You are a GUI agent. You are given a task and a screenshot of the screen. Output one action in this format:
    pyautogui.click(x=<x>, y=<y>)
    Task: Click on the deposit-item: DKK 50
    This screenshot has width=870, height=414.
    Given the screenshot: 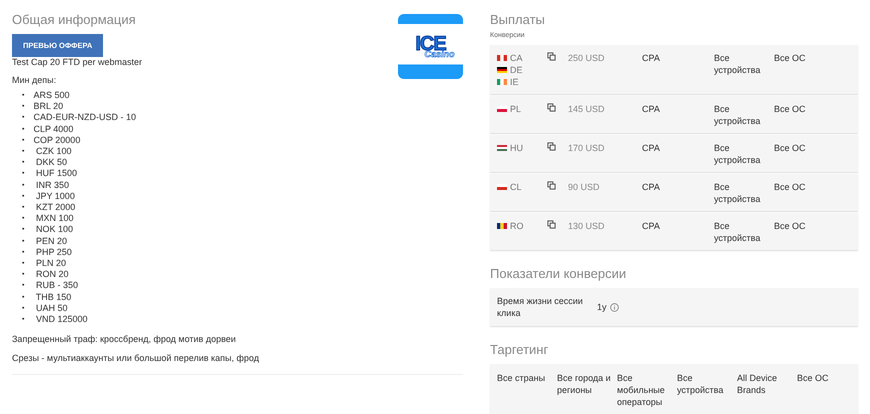 What is the action you would take?
    pyautogui.click(x=50, y=162)
    